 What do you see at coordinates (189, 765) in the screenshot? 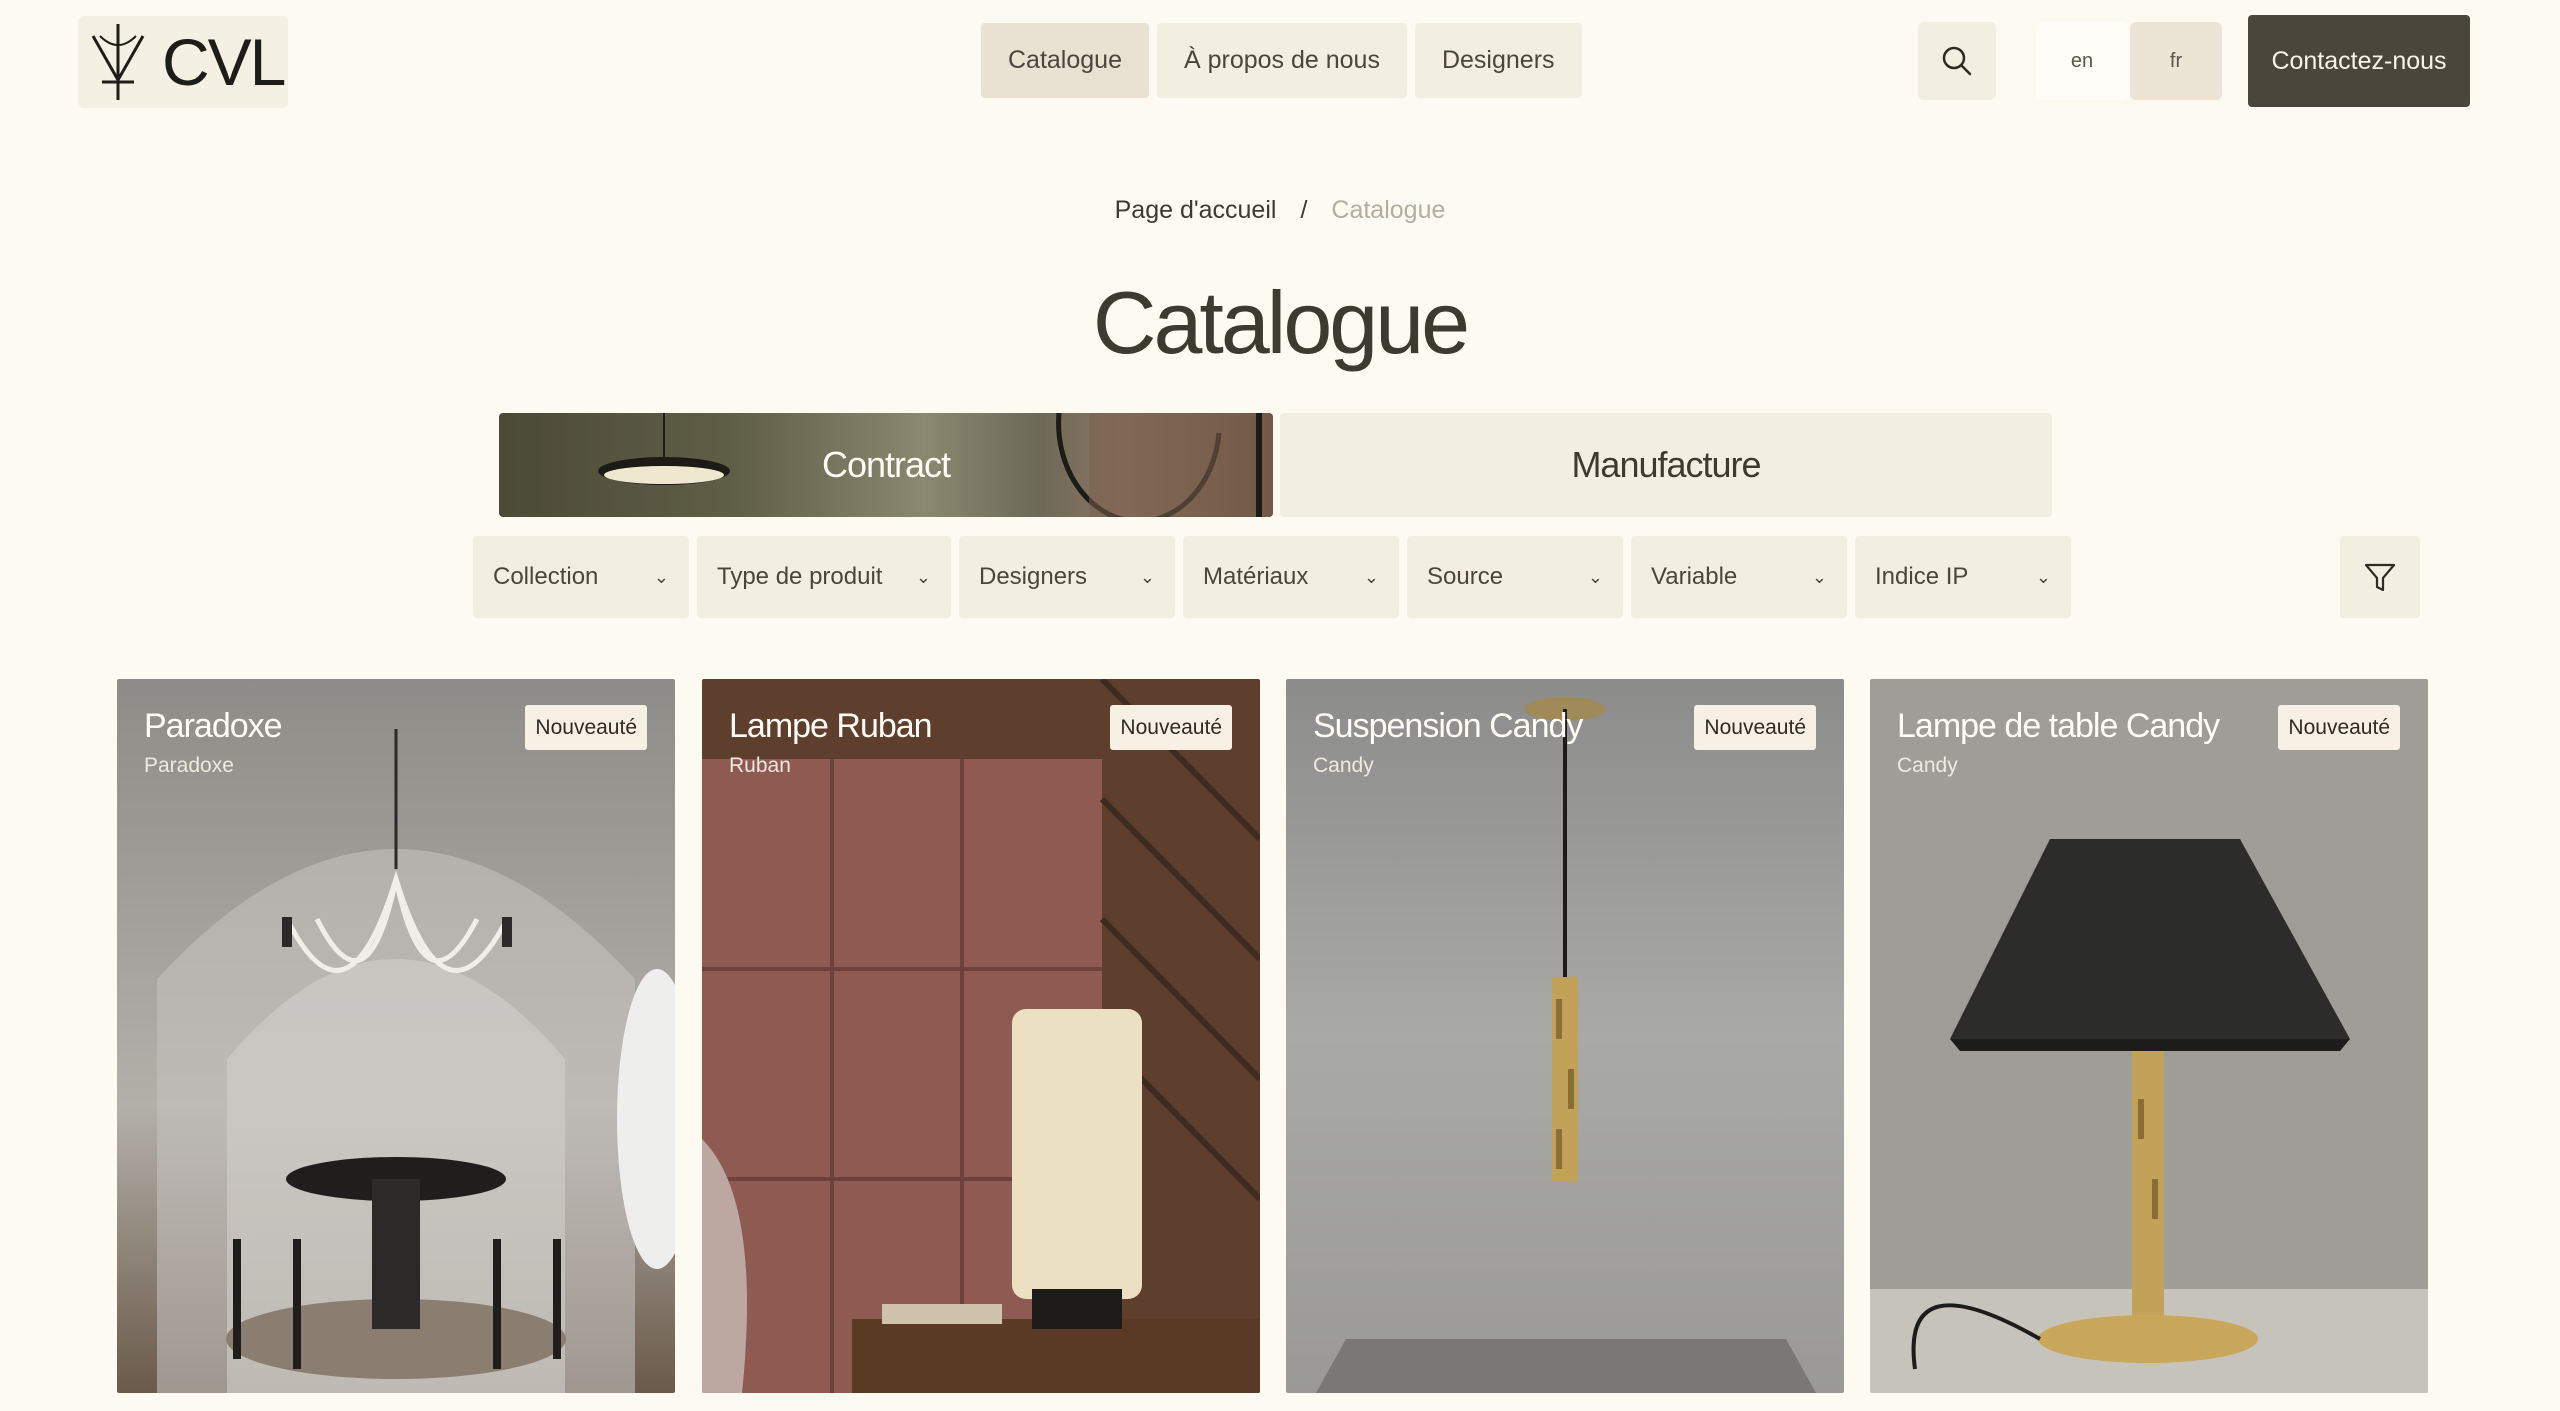
I see `product-collection: Paradoxe` at bounding box center [189, 765].